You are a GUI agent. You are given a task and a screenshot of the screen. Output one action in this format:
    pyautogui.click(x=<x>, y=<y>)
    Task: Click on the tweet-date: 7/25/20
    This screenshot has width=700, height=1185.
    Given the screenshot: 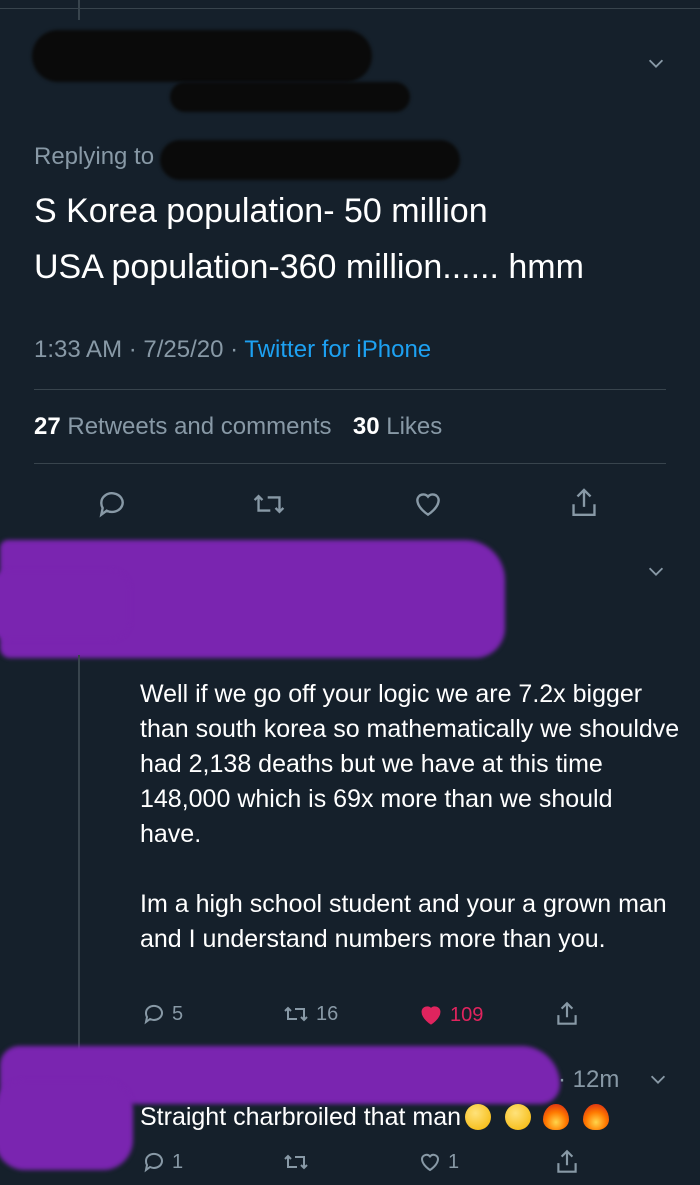 What is the action you would take?
    pyautogui.click(x=183, y=349)
    